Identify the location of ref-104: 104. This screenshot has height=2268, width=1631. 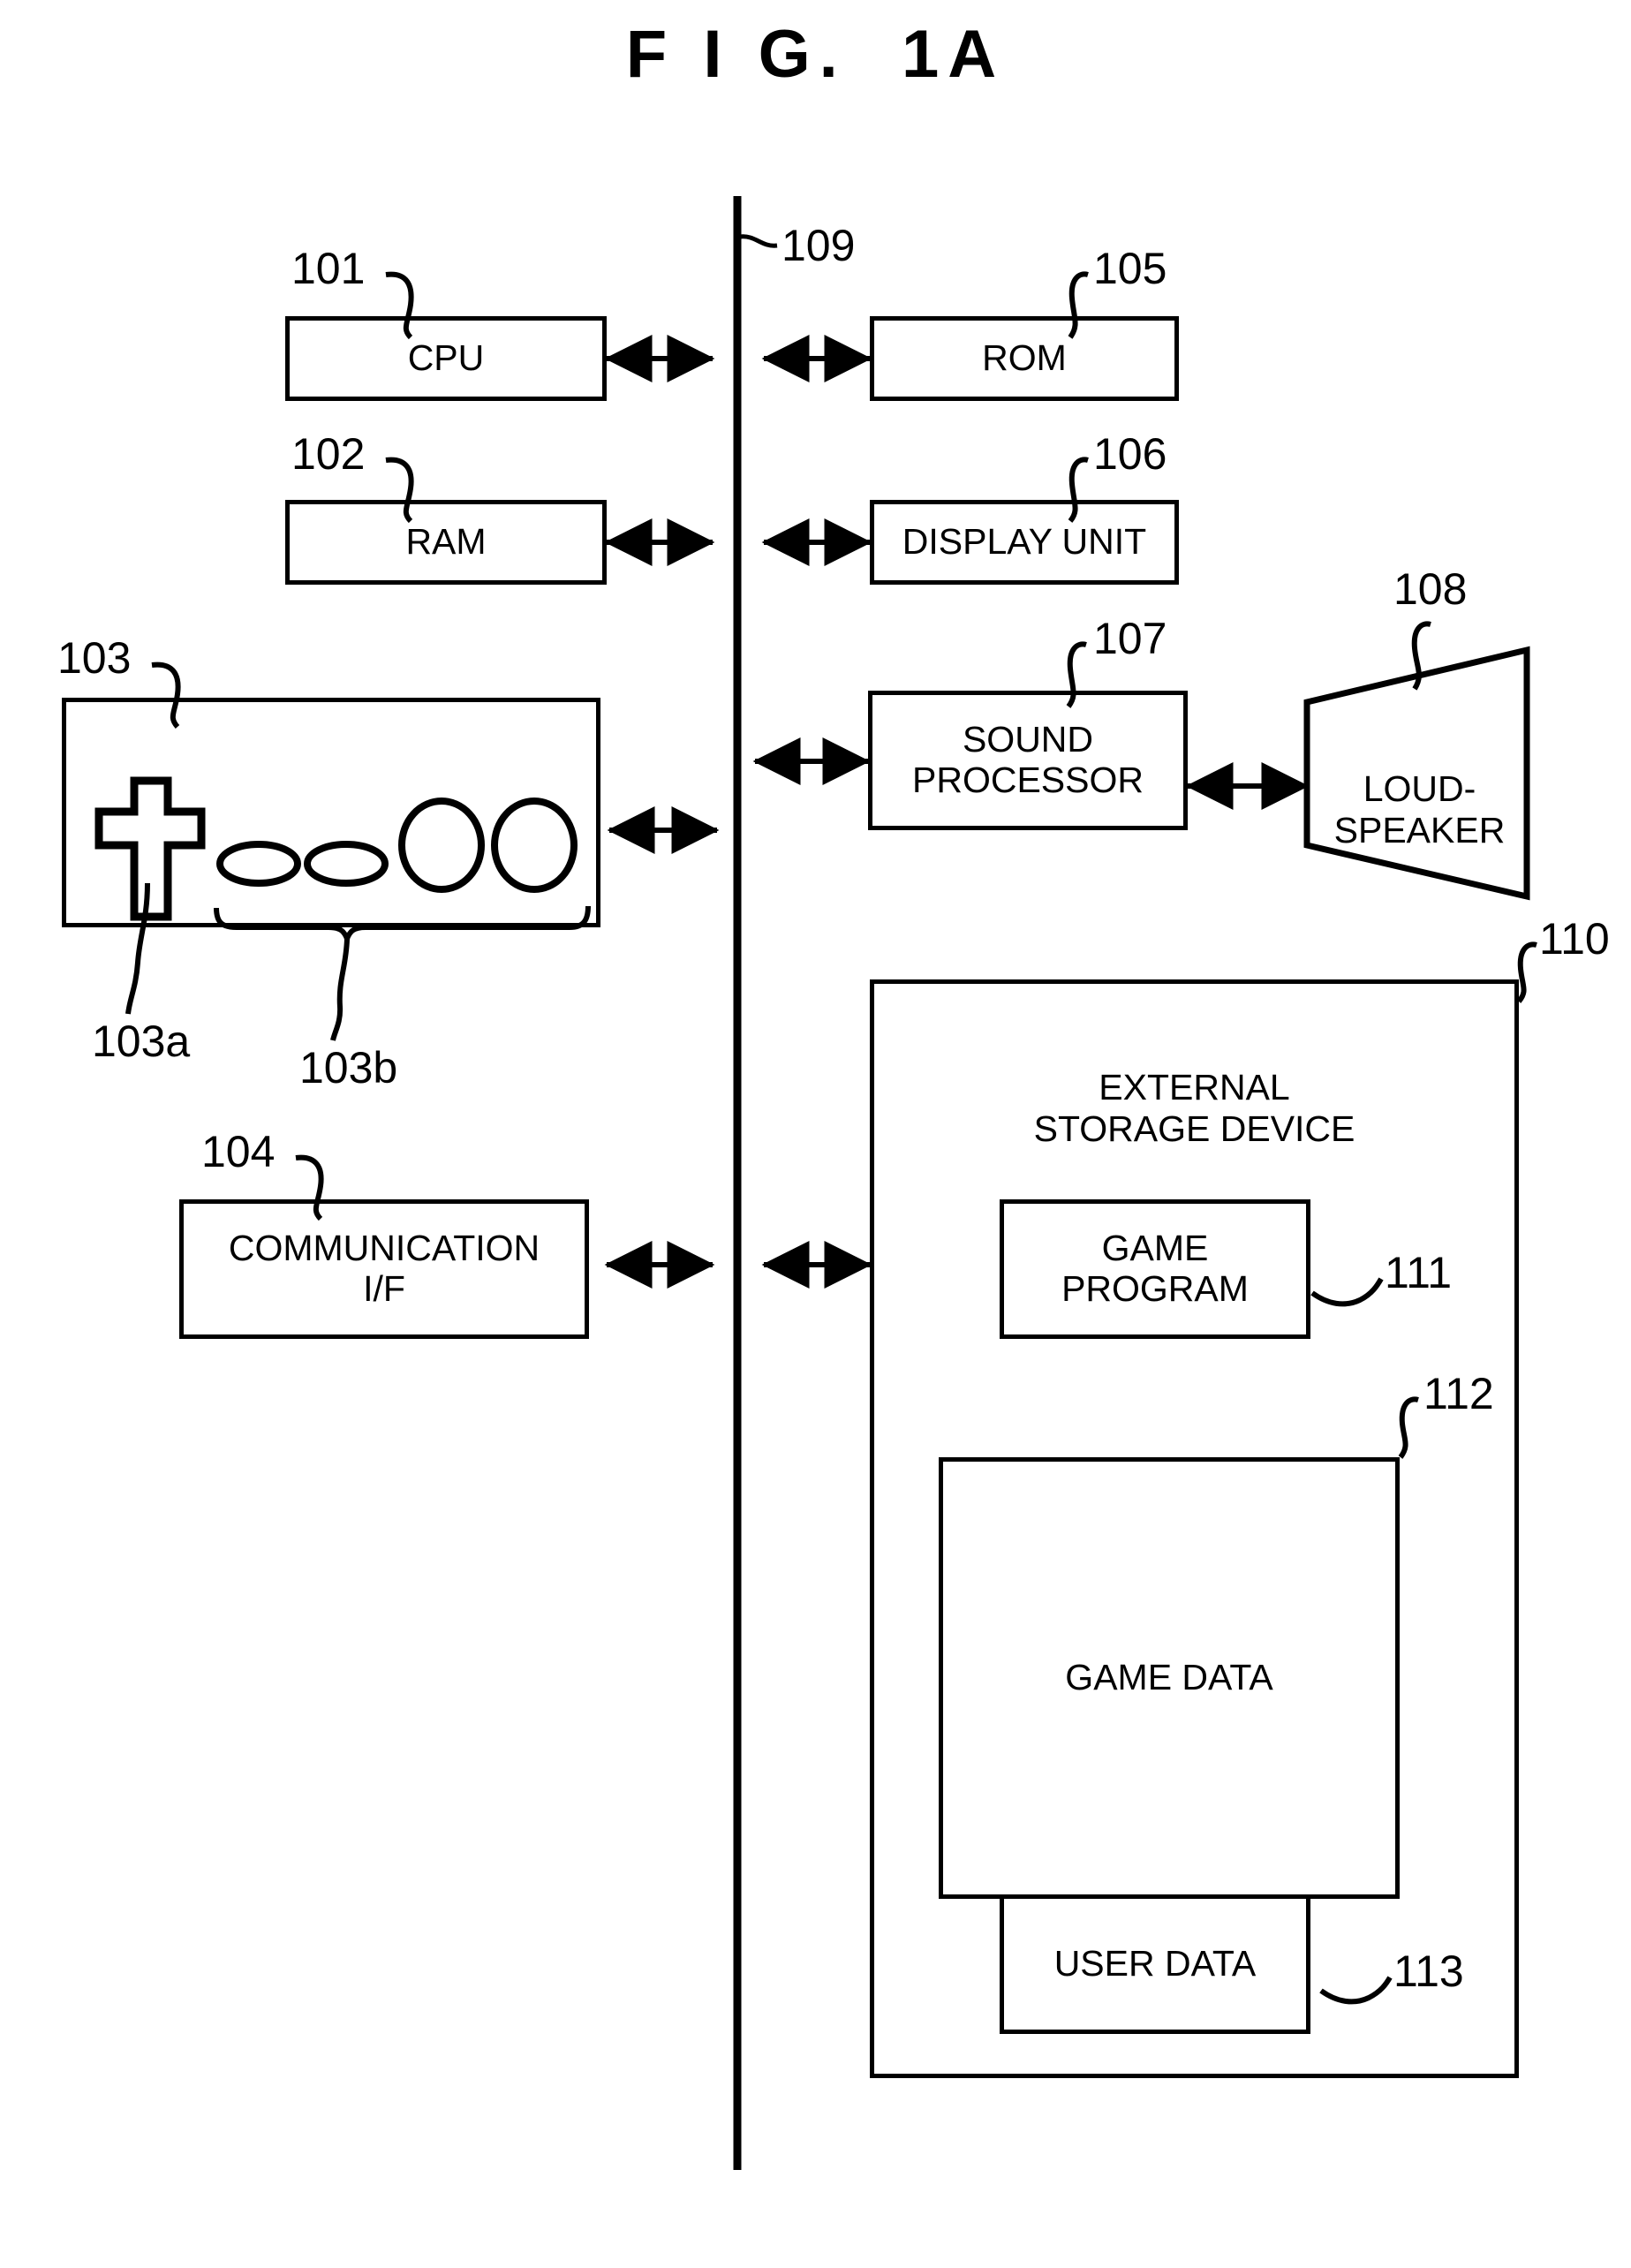
(238, 1151).